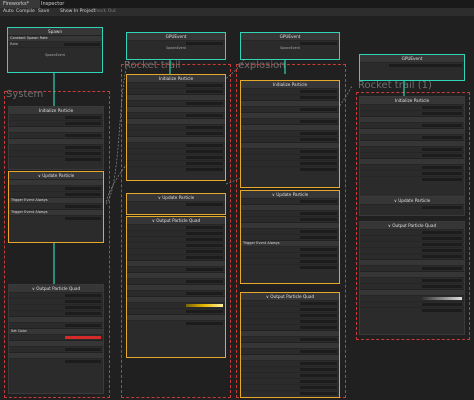 The image size is (474, 400). Describe the element at coordinates (412, 147) in the screenshot. I see `initialize-context-rocket-trail-1: Initialize Particle` at that location.